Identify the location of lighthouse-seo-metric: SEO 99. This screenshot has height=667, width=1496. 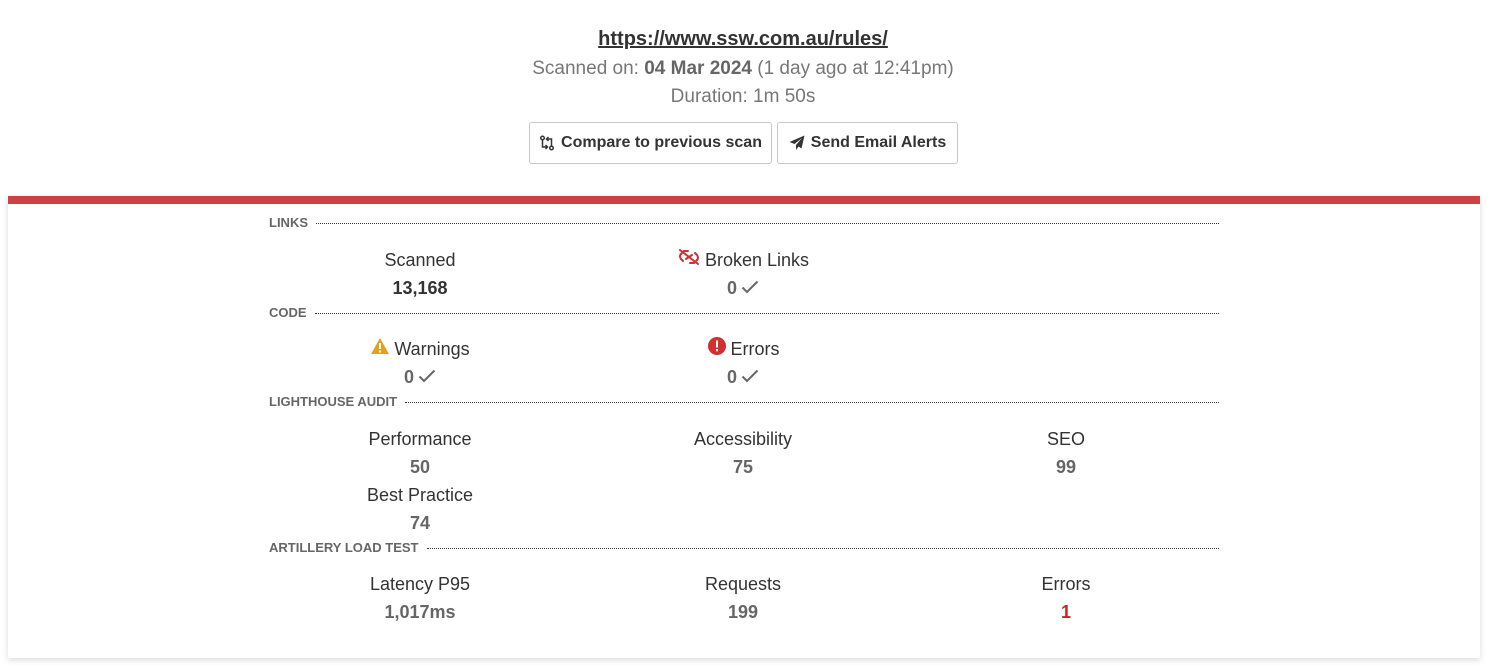
(1066, 454).